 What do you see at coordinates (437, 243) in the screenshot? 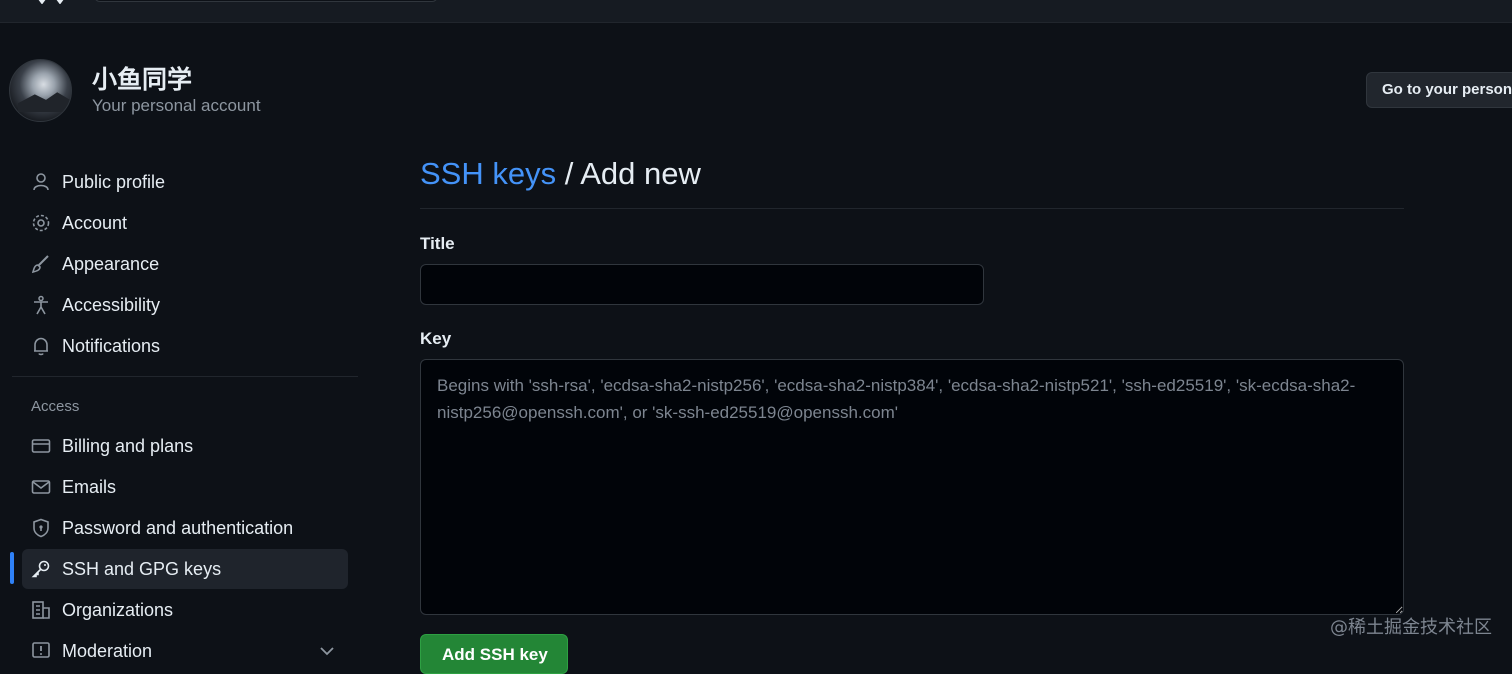
I see `title-label: Title` at bounding box center [437, 243].